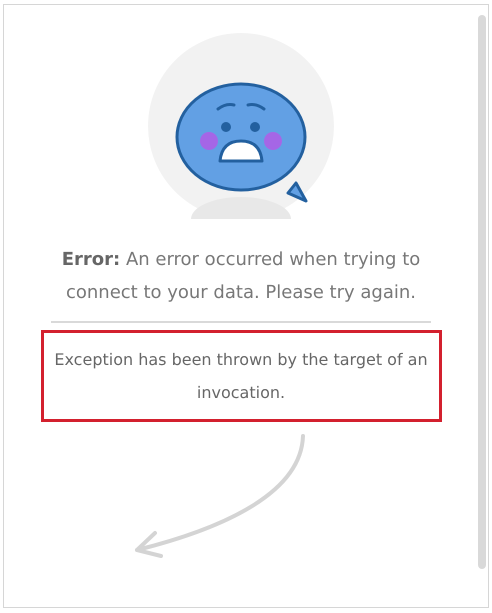 This screenshot has height=613, width=492. What do you see at coordinates (482, 292) in the screenshot?
I see `scrollbar` at bounding box center [482, 292].